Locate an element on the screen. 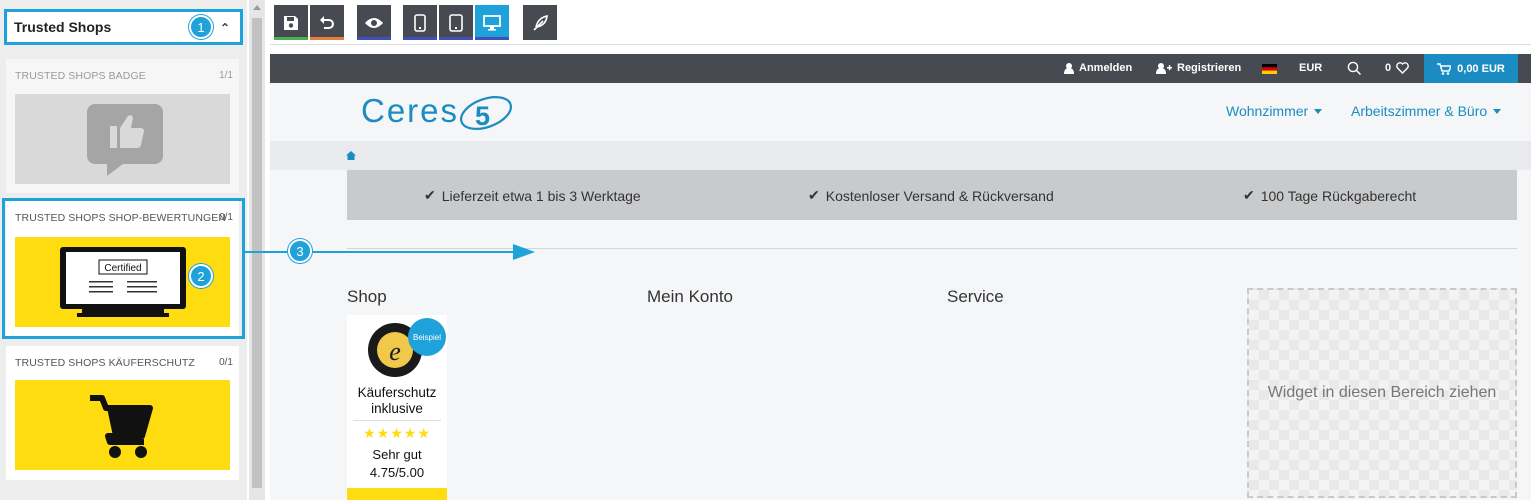 The height and width of the screenshot is (500, 1531). thumbs-up-speech-icon is located at coordinates (125, 140).